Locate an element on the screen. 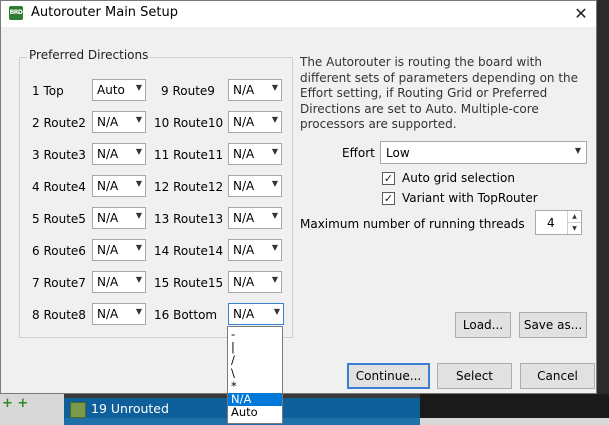  layer-label-route15: 15 Route15 is located at coordinates (189, 283).